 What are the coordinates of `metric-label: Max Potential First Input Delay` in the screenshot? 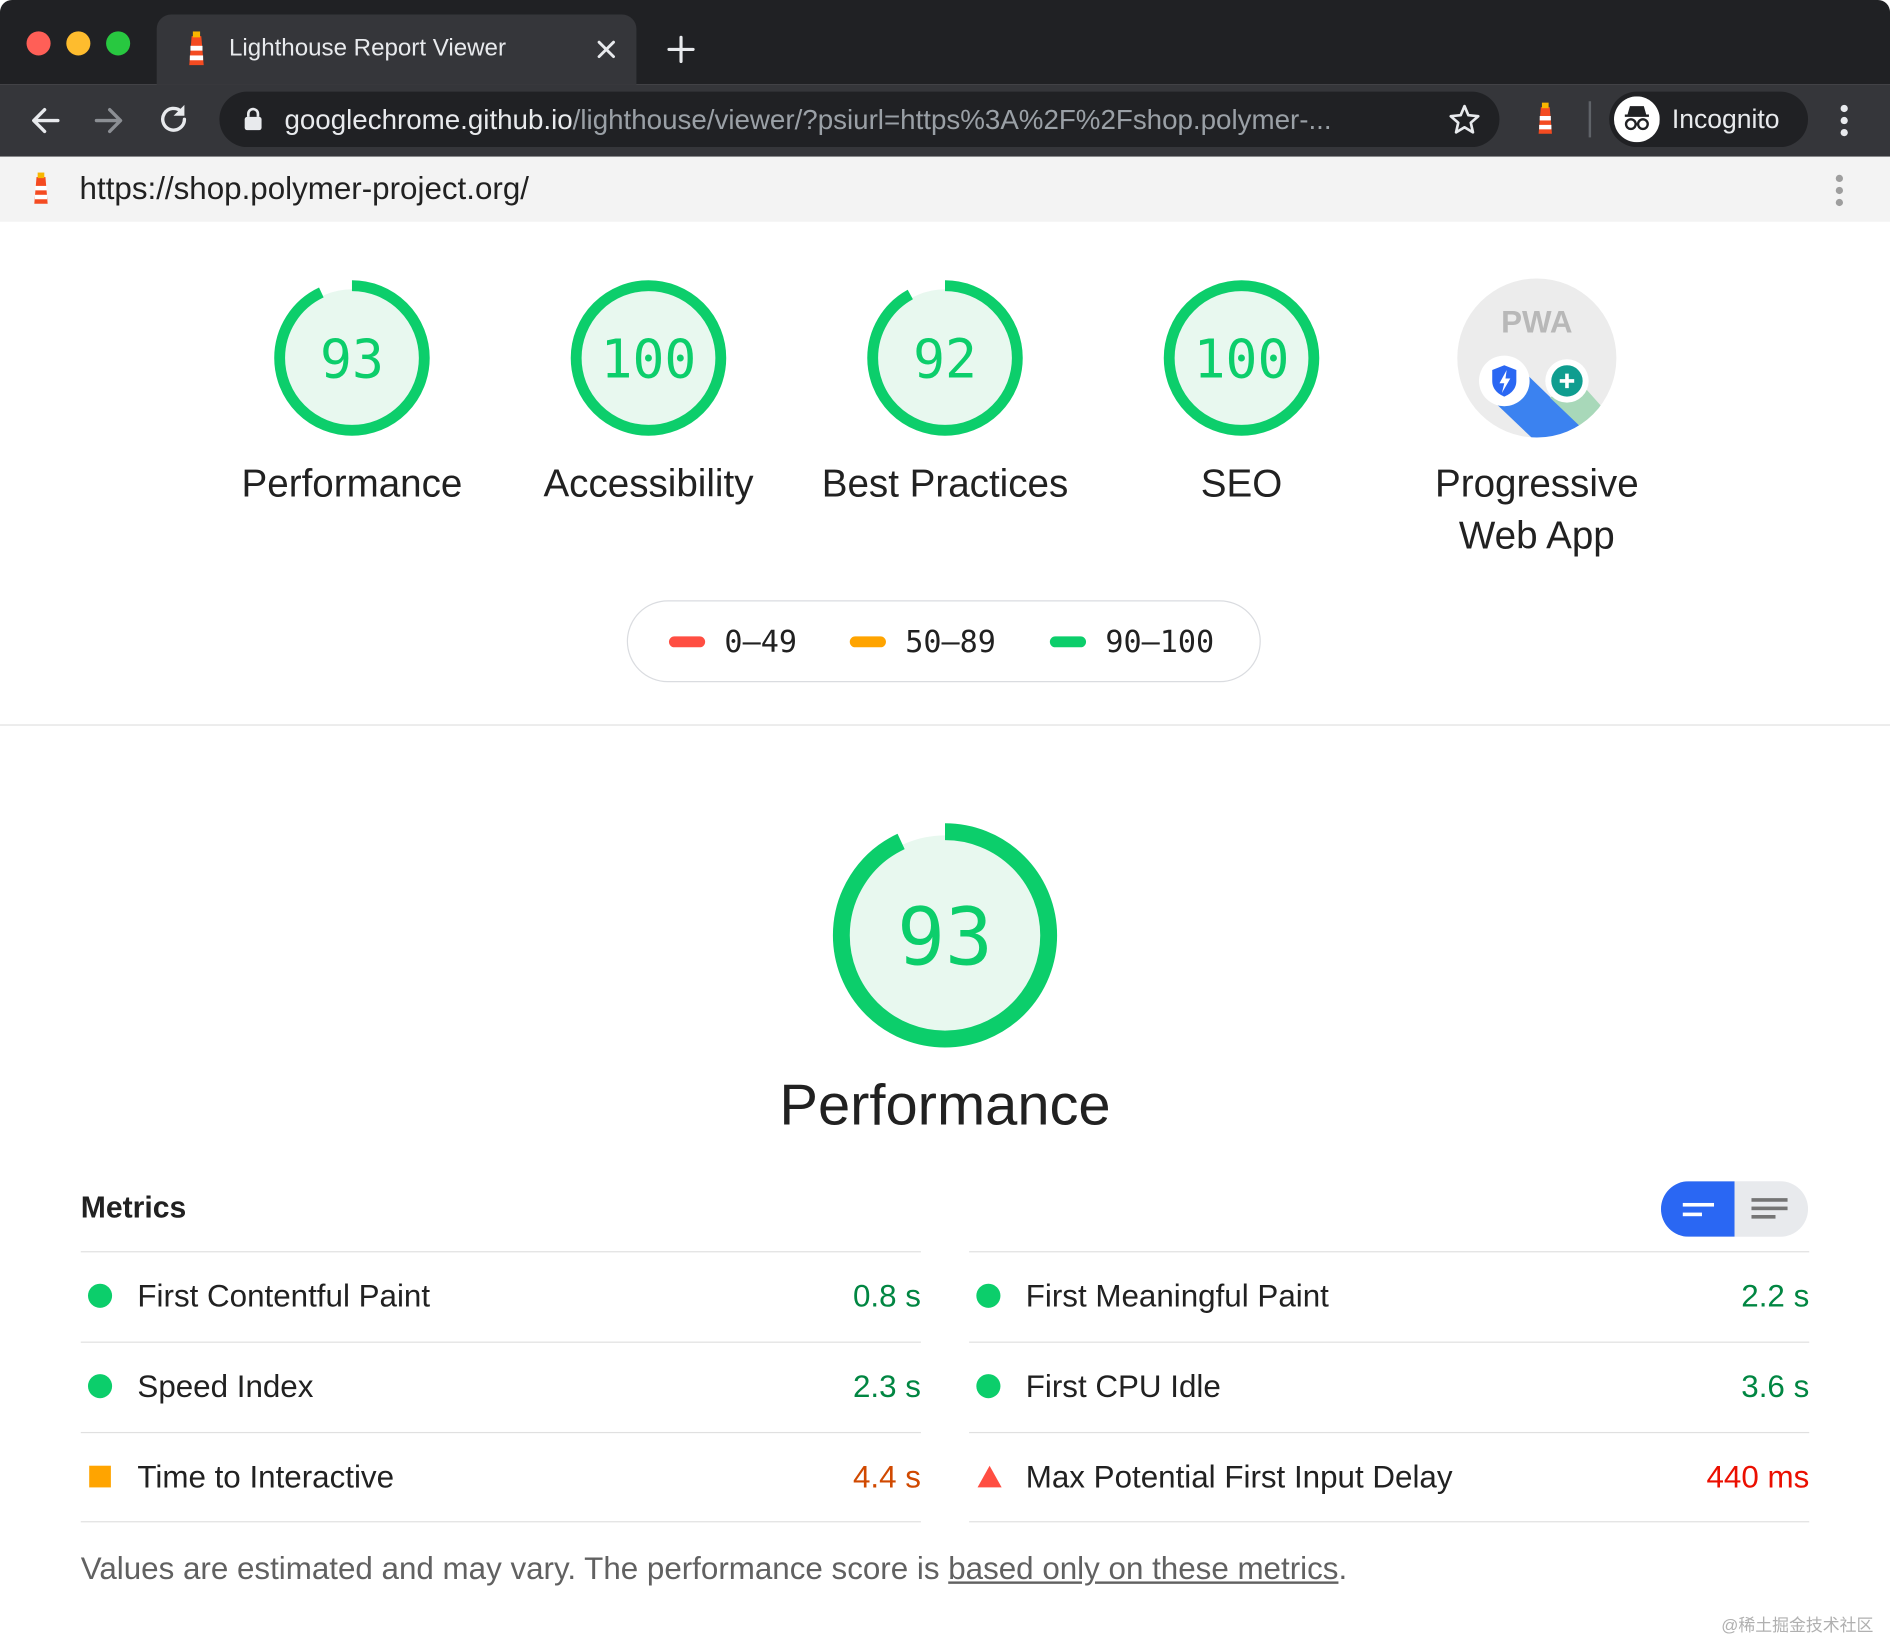 It's located at (1239, 1476).